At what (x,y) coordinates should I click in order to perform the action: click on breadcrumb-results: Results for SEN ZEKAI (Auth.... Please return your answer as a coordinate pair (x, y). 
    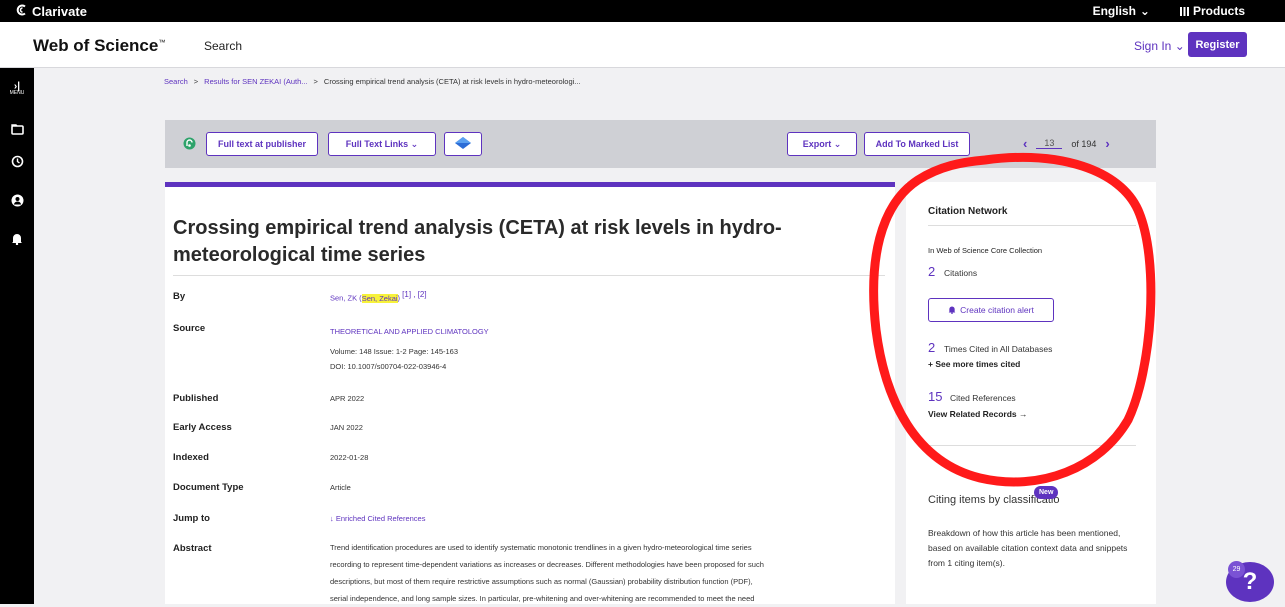
    Looking at the image, I should click on (255, 81).